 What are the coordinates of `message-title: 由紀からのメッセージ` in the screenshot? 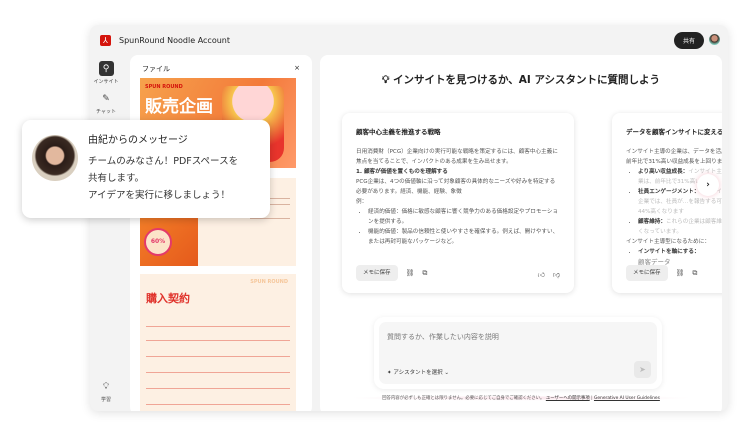 It's located at (138, 140).